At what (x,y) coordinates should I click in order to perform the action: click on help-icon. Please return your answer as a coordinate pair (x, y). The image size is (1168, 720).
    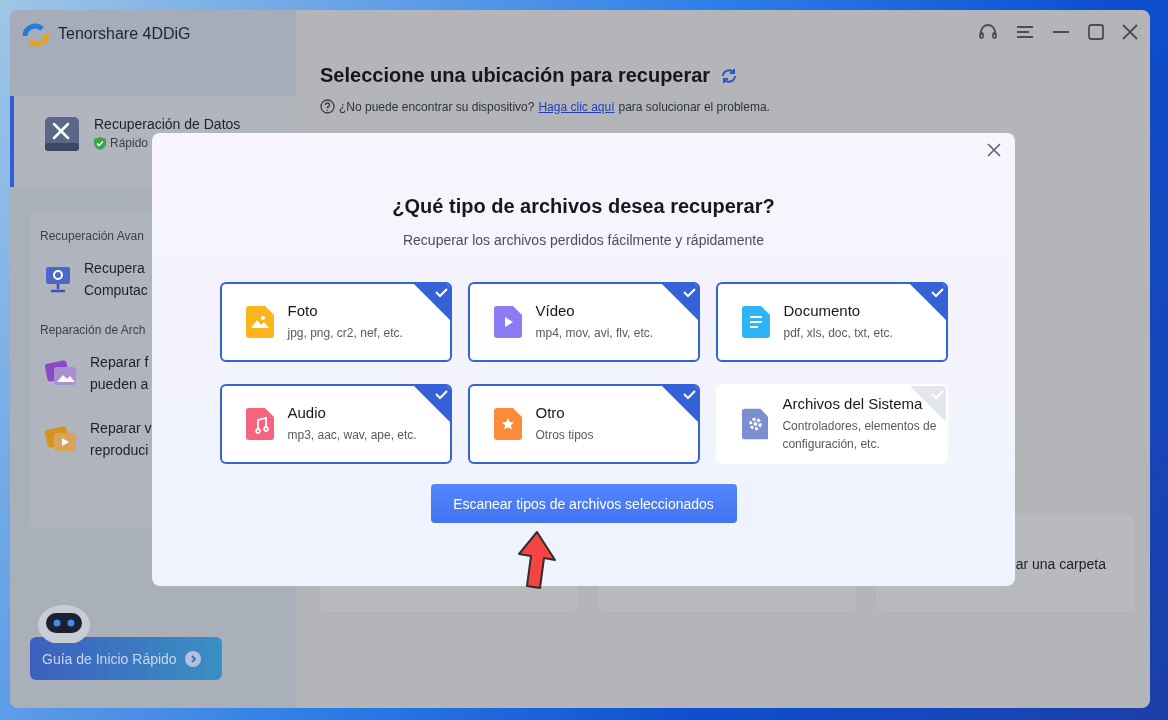
    Looking at the image, I should click on (327, 106).